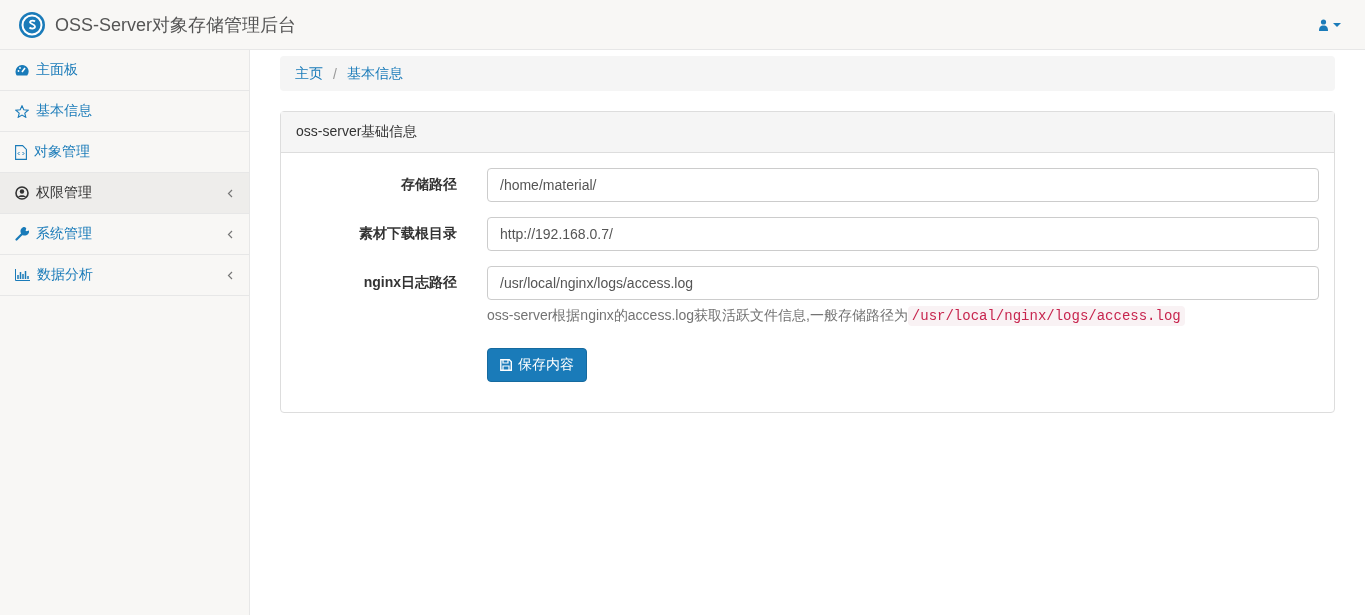  What do you see at coordinates (22, 70) in the screenshot?
I see `dashboard-icon` at bounding box center [22, 70].